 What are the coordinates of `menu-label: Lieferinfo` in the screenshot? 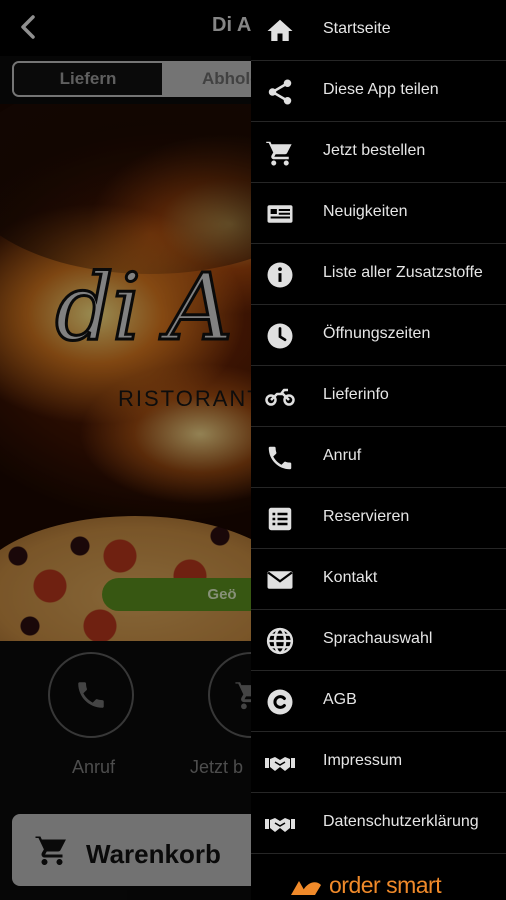 It's located at (356, 394).